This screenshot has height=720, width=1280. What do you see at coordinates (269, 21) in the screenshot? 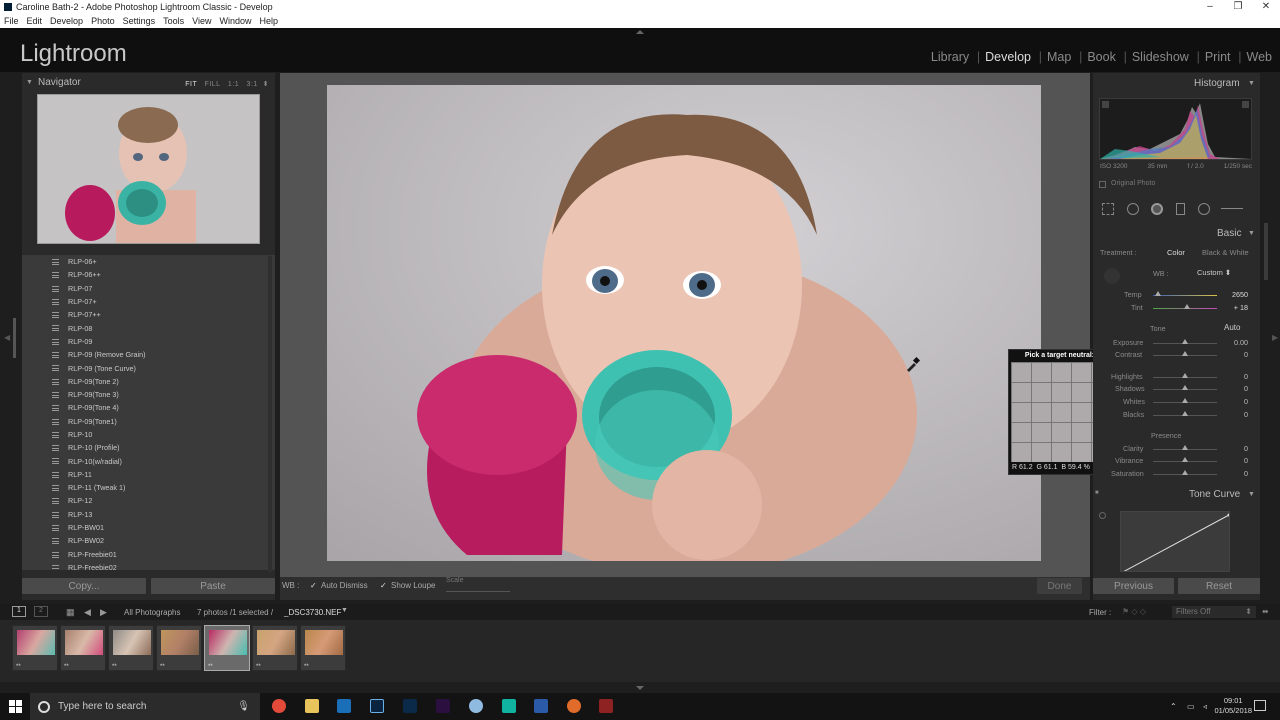
I see `menu-help: Help` at bounding box center [269, 21].